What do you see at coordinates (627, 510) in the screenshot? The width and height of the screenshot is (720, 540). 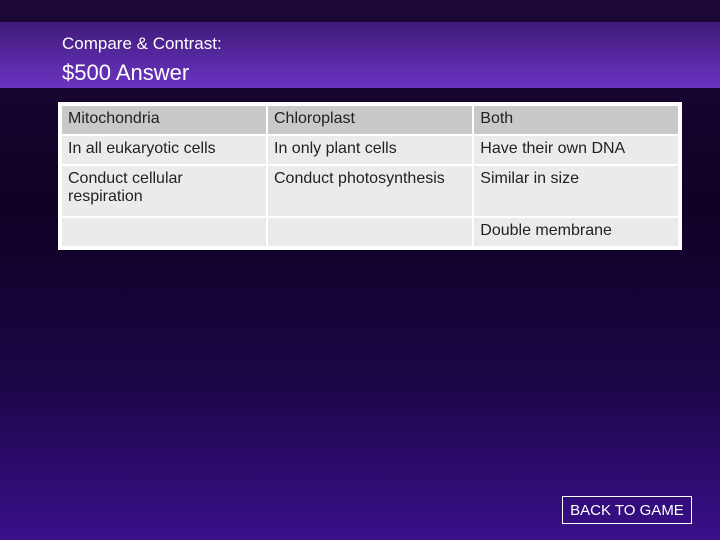 I see `back-to-game-button: BACK TO GAME` at bounding box center [627, 510].